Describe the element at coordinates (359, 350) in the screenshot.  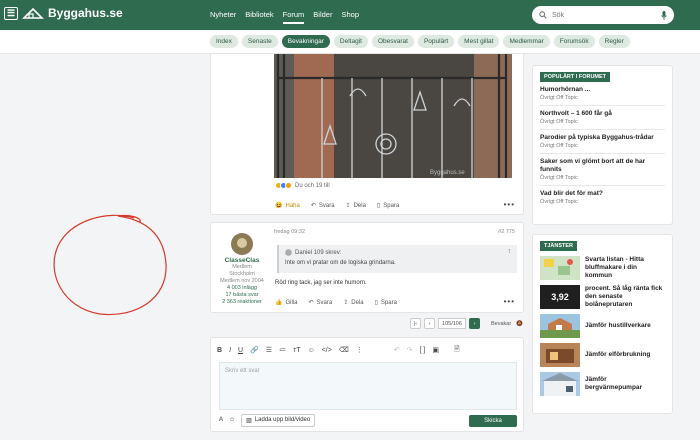
I see `more-tools-icon: ⋮` at that location.